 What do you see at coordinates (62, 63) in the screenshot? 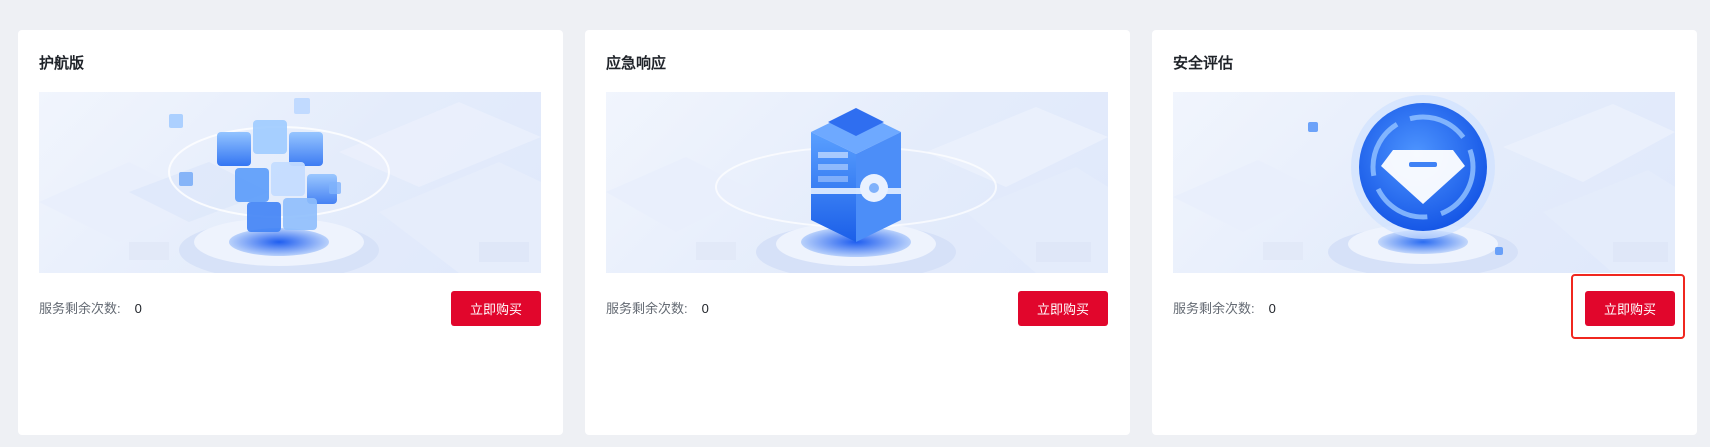
I see `card-title: 护航版` at bounding box center [62, 63].